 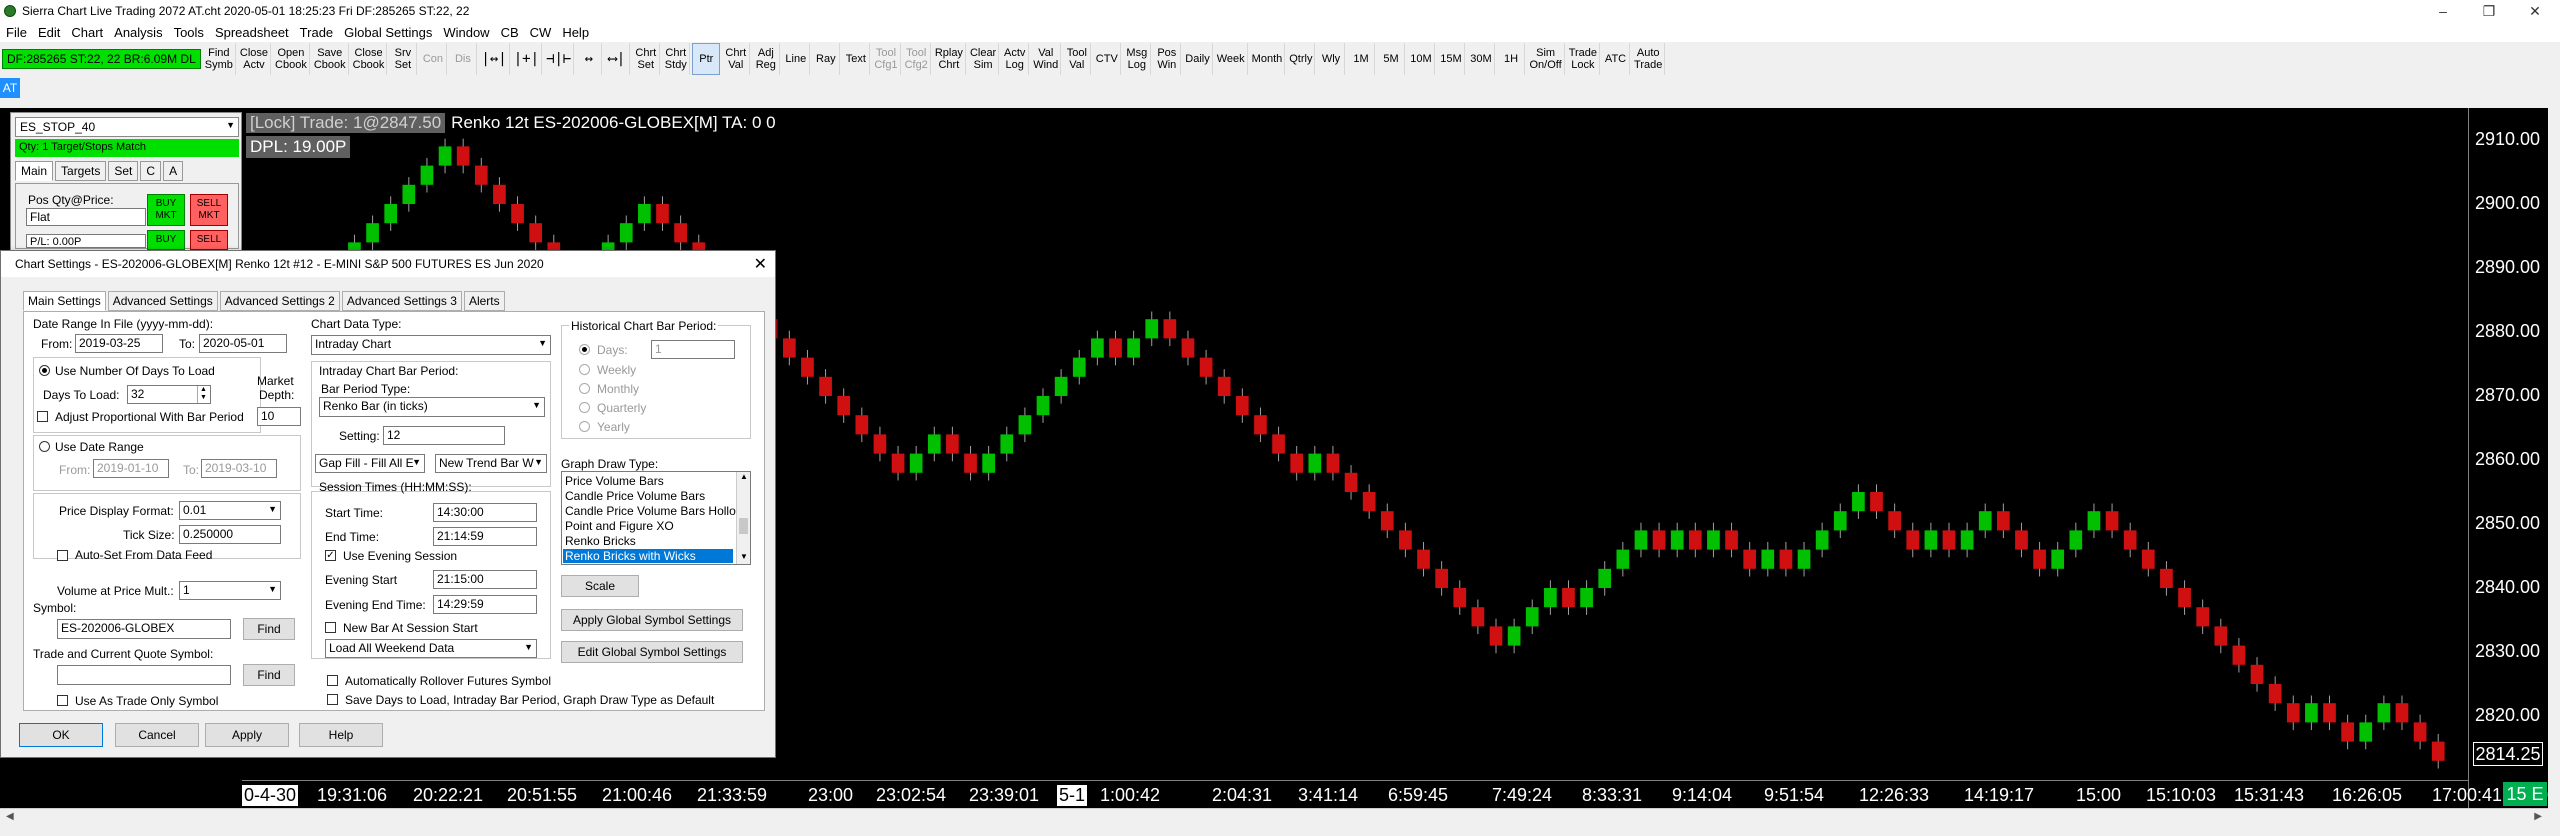 What do you see at coordinates (131, 468) in the screenshot?
I see `dr-from-input: 2019-01-10` at bounding box center [131, 468].